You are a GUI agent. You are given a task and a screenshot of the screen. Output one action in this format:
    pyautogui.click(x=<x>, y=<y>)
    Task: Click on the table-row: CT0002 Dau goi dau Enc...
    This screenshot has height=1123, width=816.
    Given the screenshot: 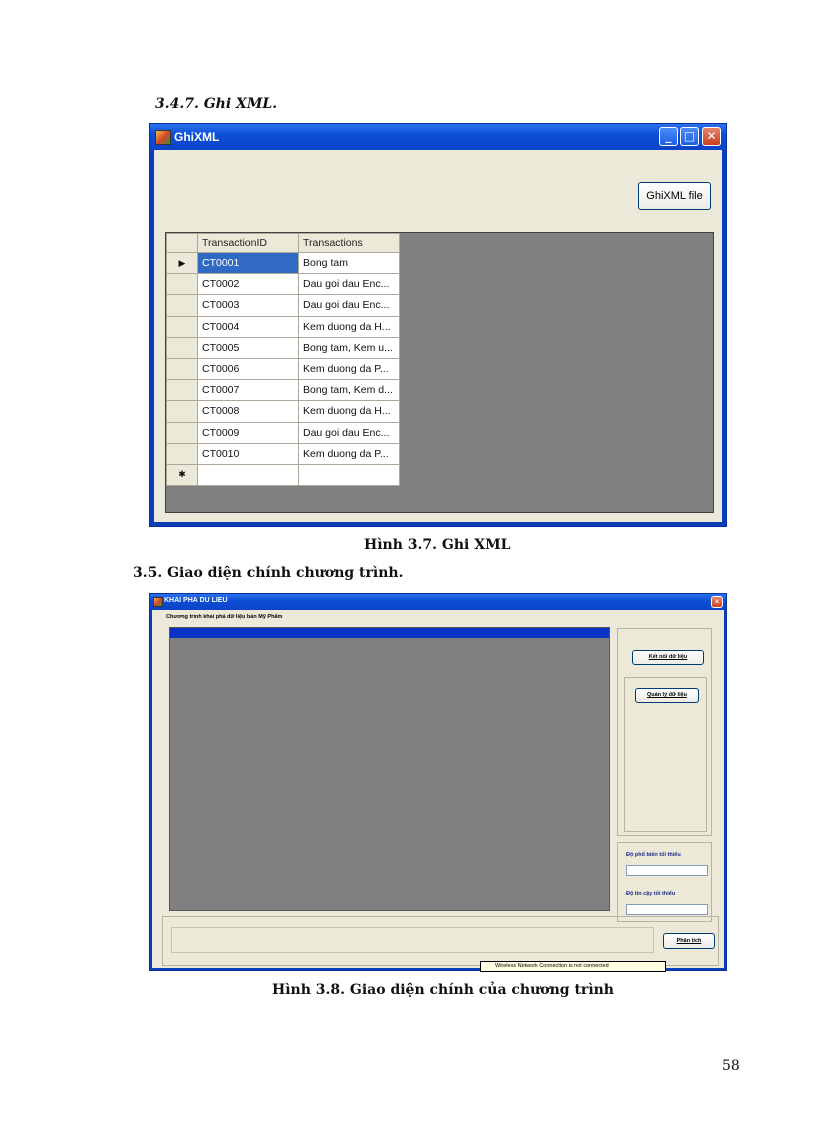 What is the action you would take?
    pyautogui.click(x=283, y=284)
    